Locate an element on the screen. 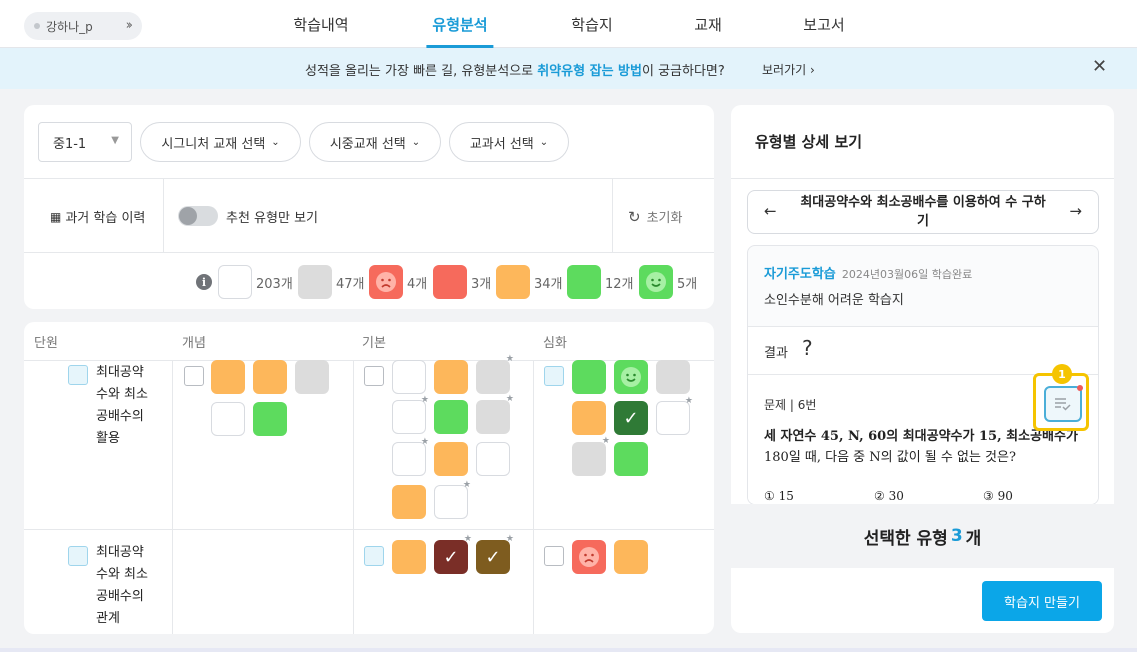 The width and height of the screenshot is (1137, 652). result-row: 결과 ? is located at coordinates (923, 350).